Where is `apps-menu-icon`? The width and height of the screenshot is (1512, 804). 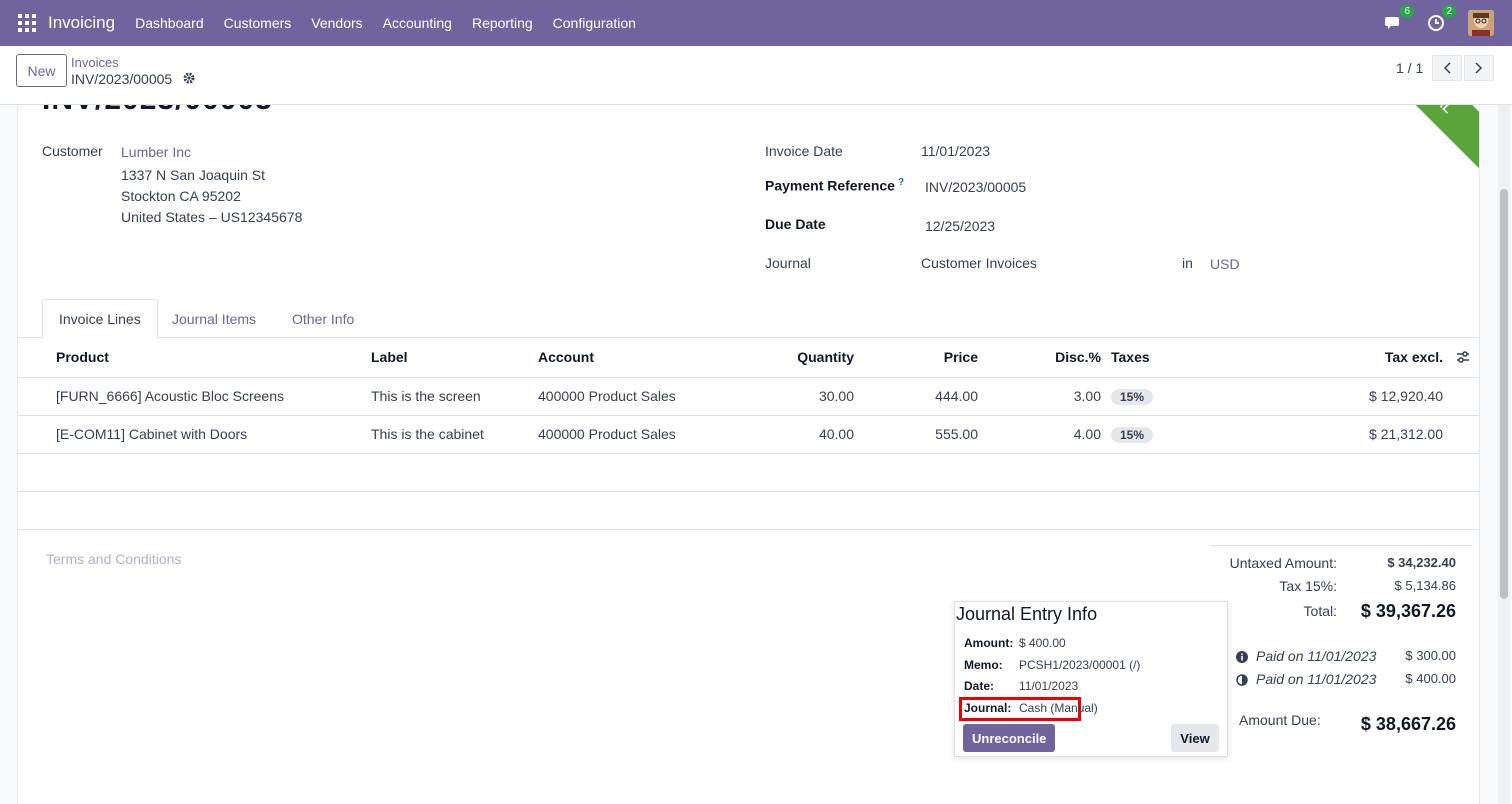
apps-menu-icon is located at coordinates (27, 23).